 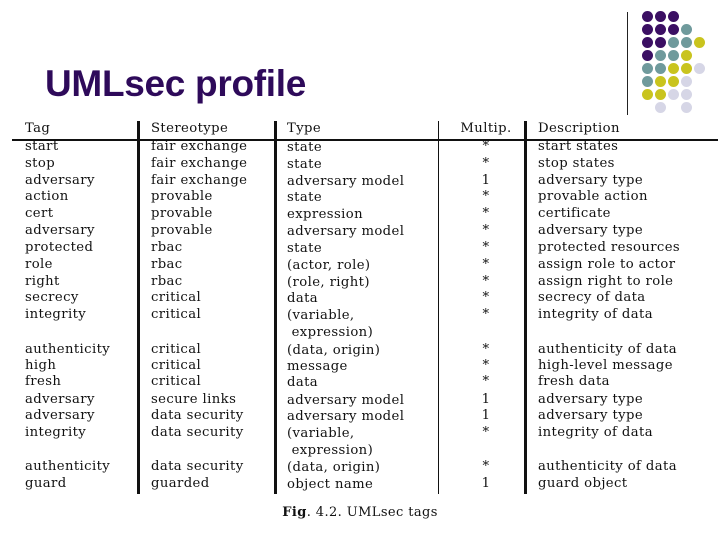 What do you see at coordinates (609, 247) in the screenshot?
I see `cell-description: protected resources` at bounding box center [609, 247].